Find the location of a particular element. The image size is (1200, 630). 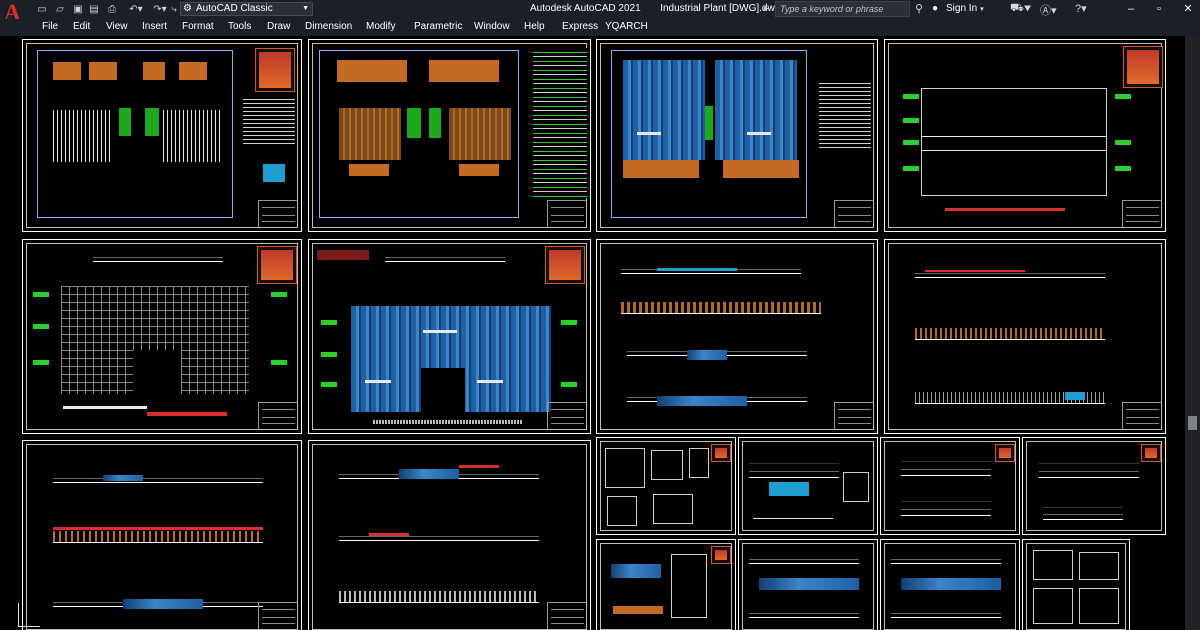

scrollbar-thumb is located at coordinates (1192, 423).